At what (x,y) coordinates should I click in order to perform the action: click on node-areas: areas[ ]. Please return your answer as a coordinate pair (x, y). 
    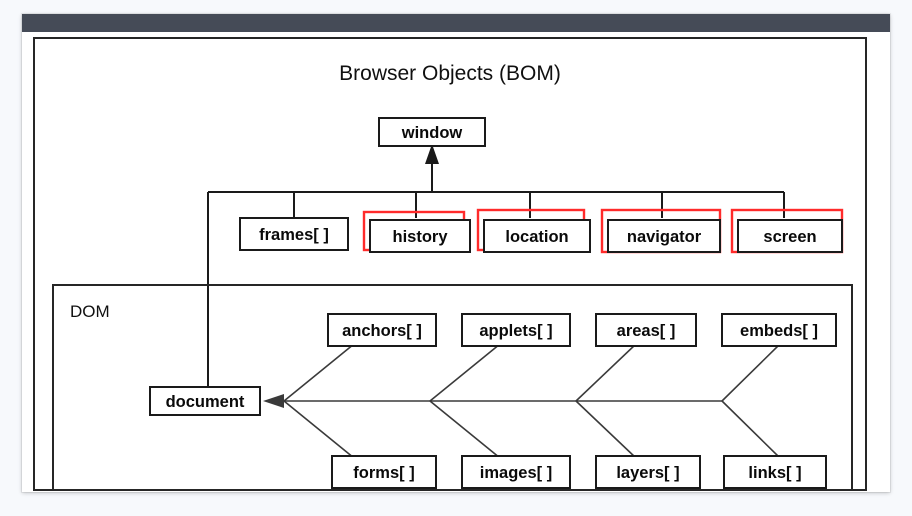
    Looking at the image, I should click on (646, 330).